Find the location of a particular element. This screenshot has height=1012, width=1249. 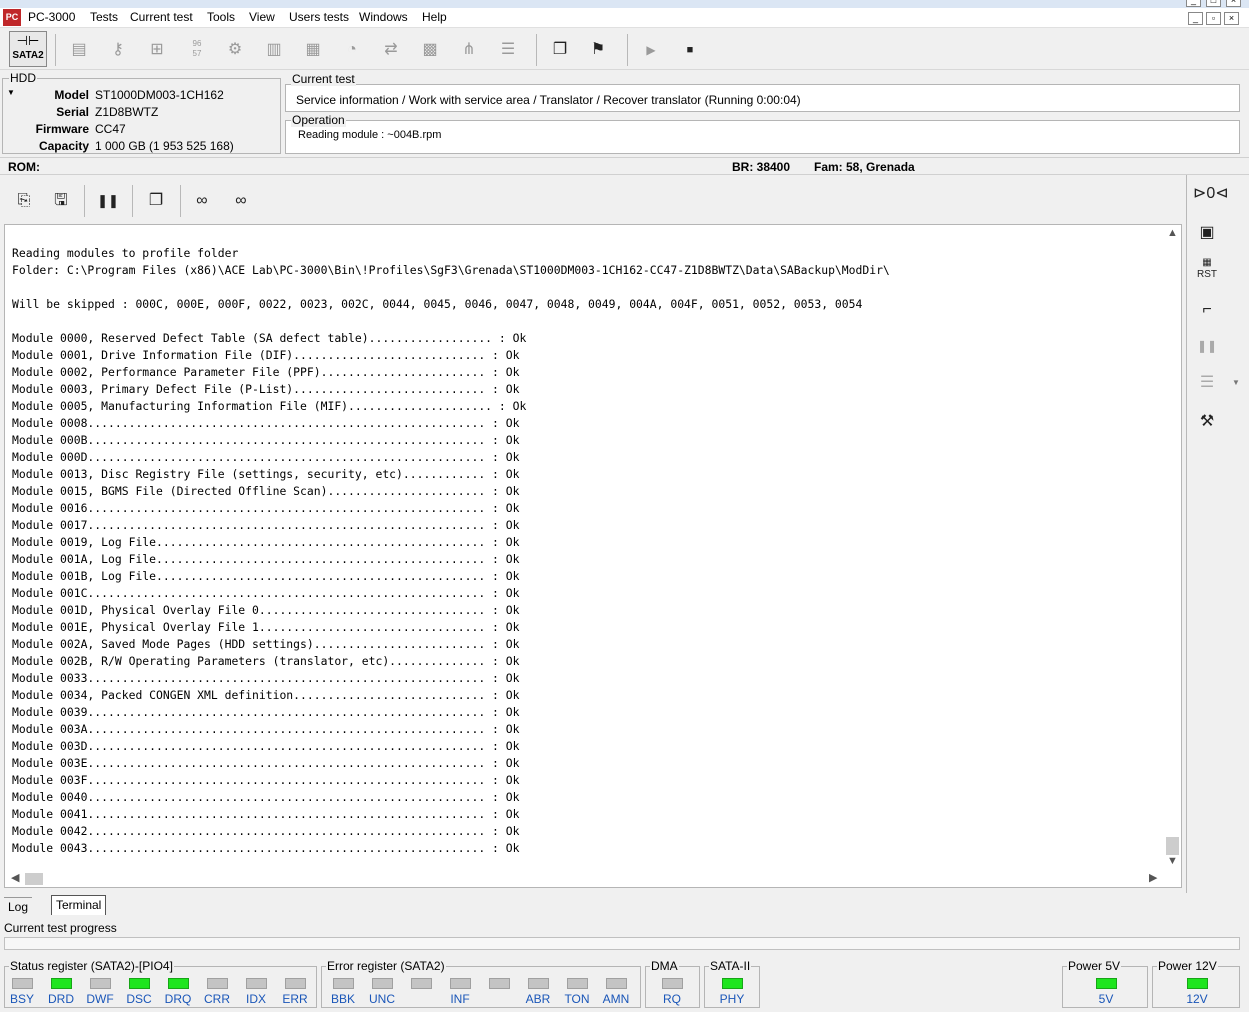

sata-port-button: ⊣⊢ SATA2 is located at coordinates (28, 49).